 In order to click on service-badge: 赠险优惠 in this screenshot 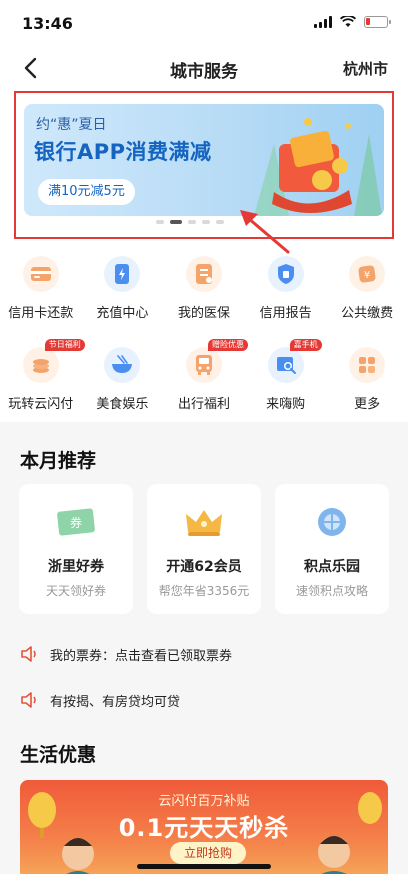, I will do `click(227, 345)`.